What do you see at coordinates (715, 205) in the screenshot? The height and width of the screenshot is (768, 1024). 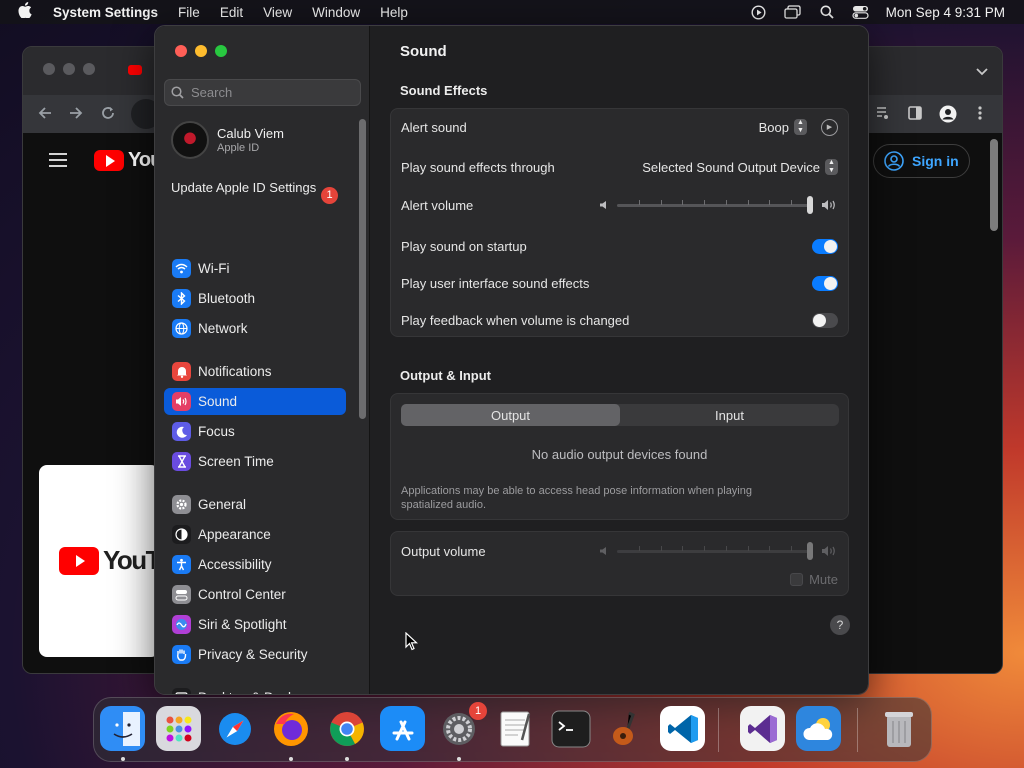 I see `alert-volume-slider` at bounding box center [715, 205].